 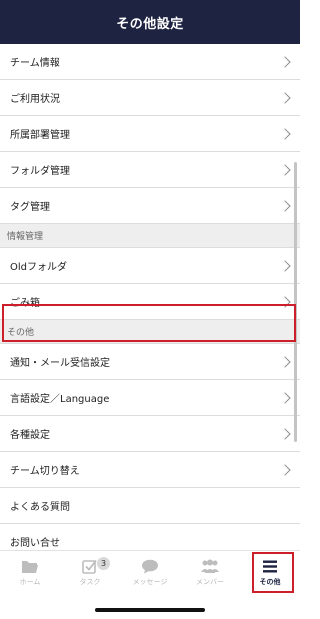 I want to click on page-title: その他設定, so click(x=150, y=24).